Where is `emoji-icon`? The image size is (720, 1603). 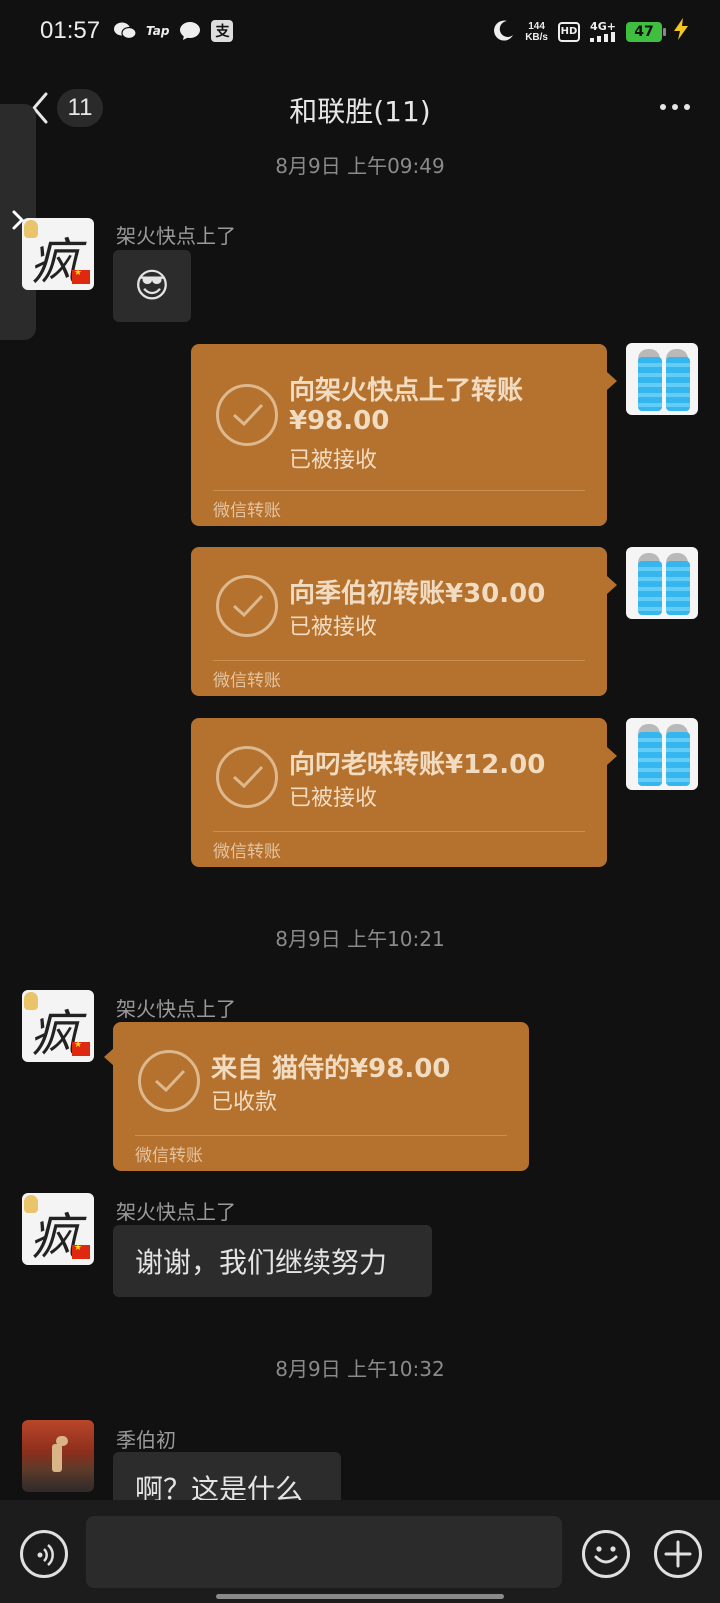 emoji-icon is located at coordinates (606, 1554).